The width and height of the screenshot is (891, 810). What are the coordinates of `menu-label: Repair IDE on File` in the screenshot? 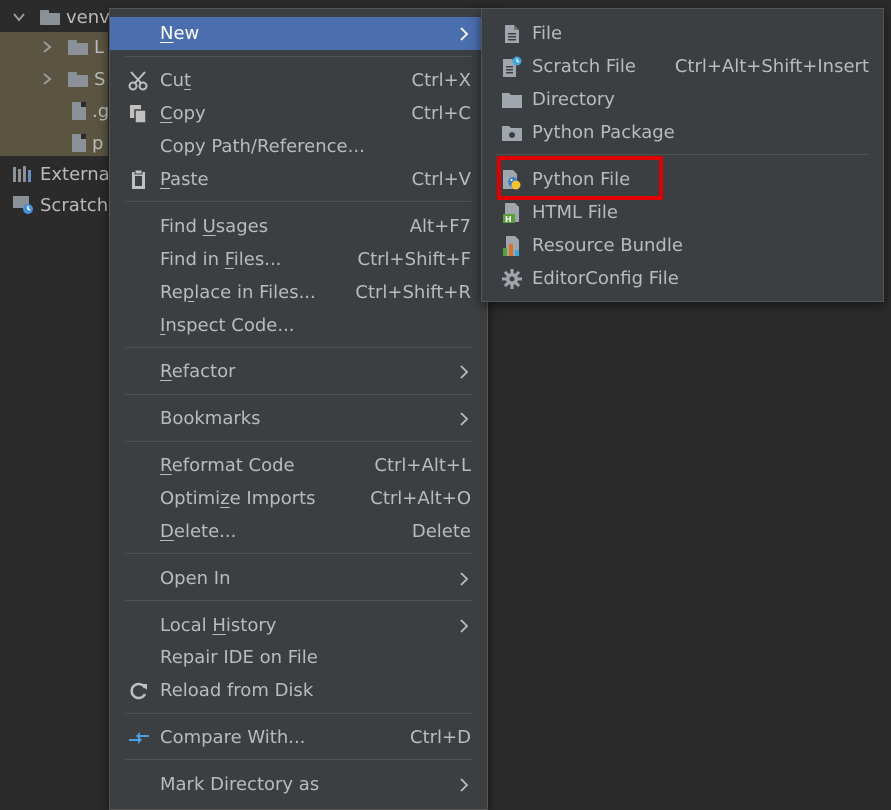 It's located at (239, 657).